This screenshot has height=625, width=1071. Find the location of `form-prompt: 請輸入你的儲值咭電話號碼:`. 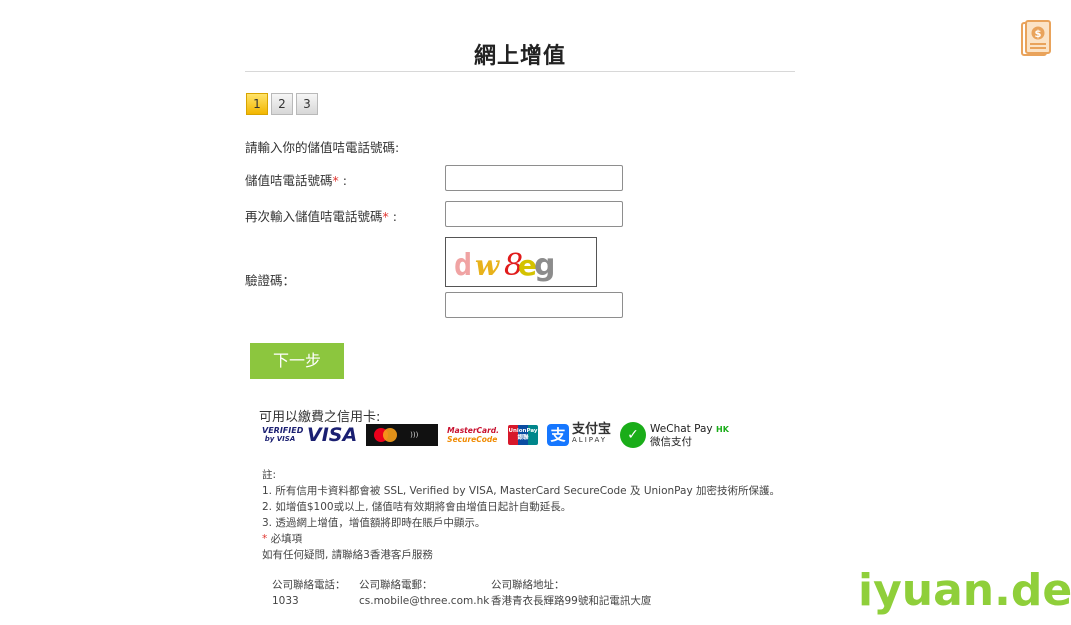

form-prompt: 請輸入你的儲值咭電話號碼: is located at coordinates (322, 147).